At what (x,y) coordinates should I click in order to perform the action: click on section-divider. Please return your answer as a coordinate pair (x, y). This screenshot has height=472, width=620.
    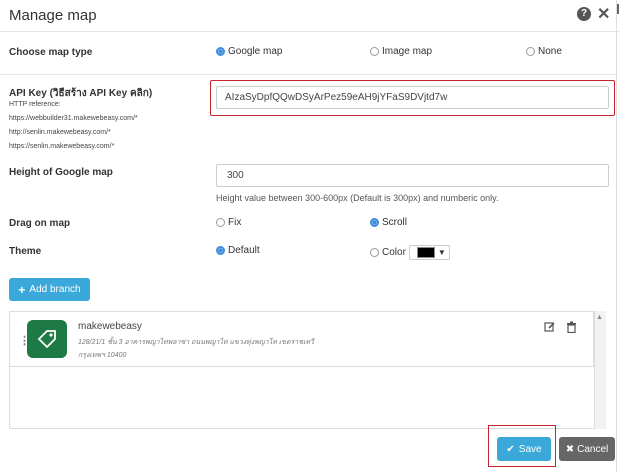
    Looking at the image, I should click on (308, 74).